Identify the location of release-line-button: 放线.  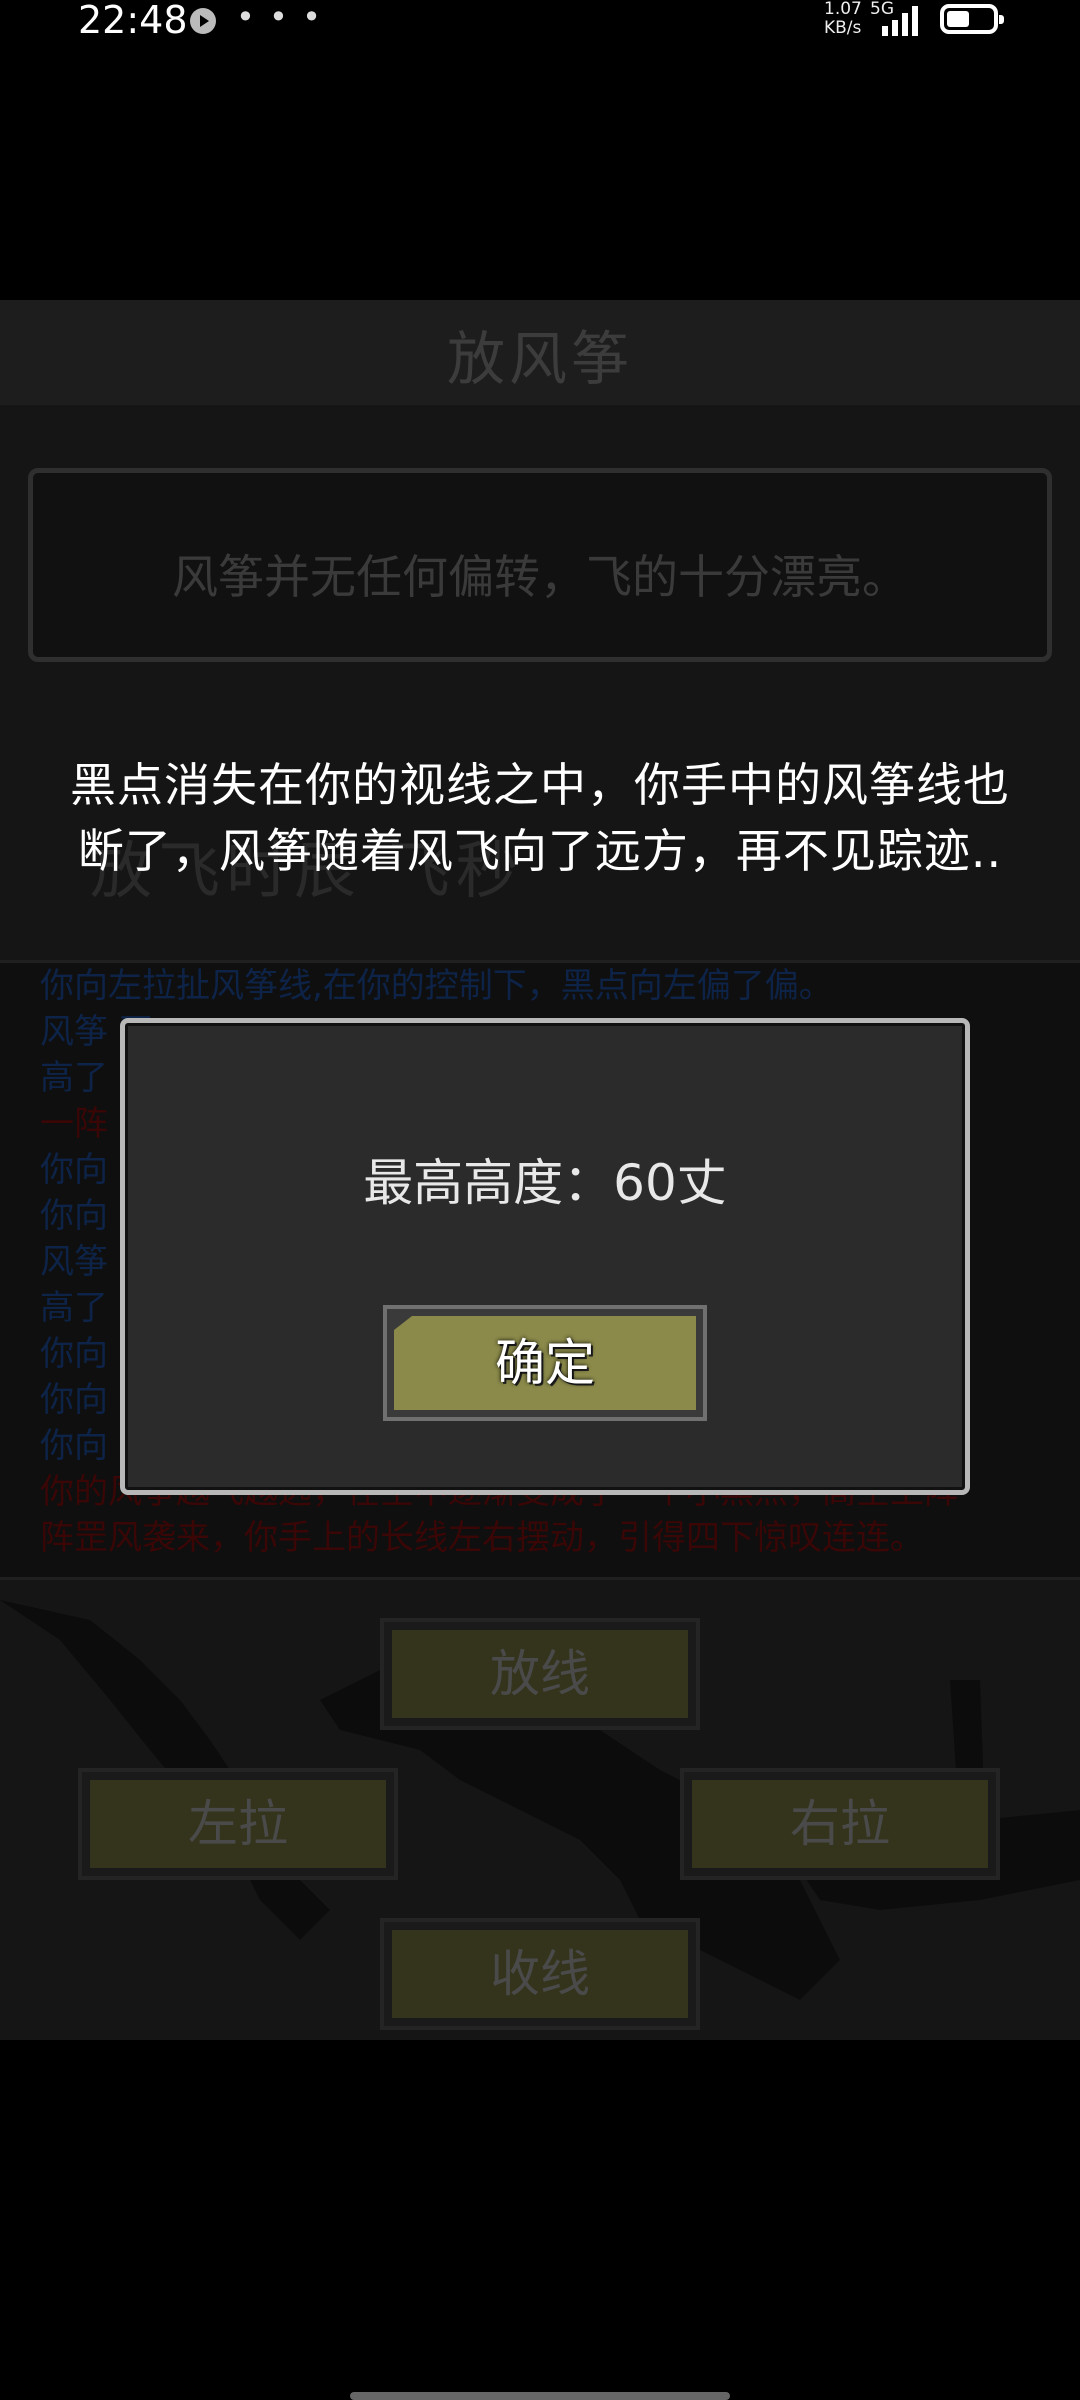
(540, 1674).